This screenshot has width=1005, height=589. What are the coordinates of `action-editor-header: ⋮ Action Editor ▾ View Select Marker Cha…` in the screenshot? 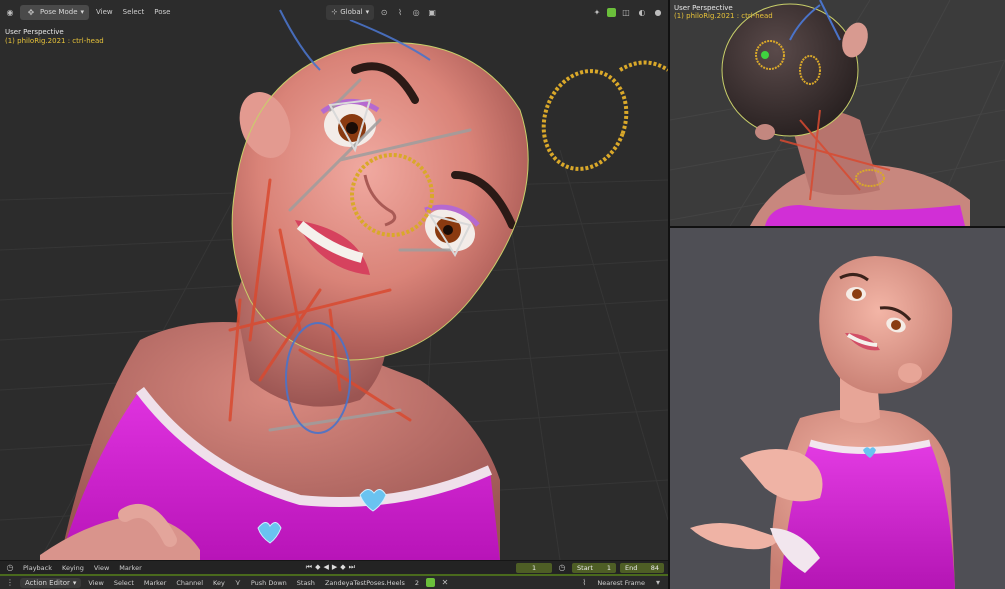 It's located at (334, 582).